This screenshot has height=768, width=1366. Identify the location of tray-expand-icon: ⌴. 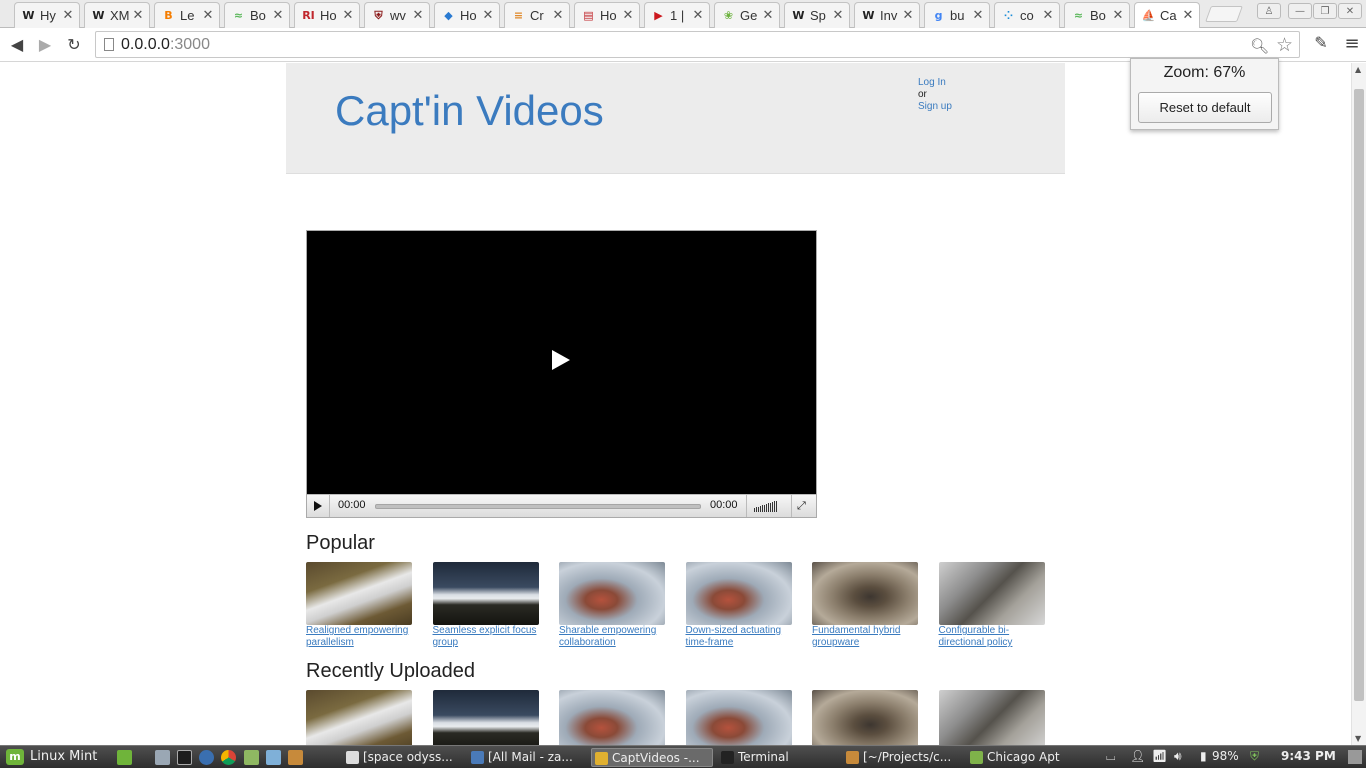
(1111, 756).